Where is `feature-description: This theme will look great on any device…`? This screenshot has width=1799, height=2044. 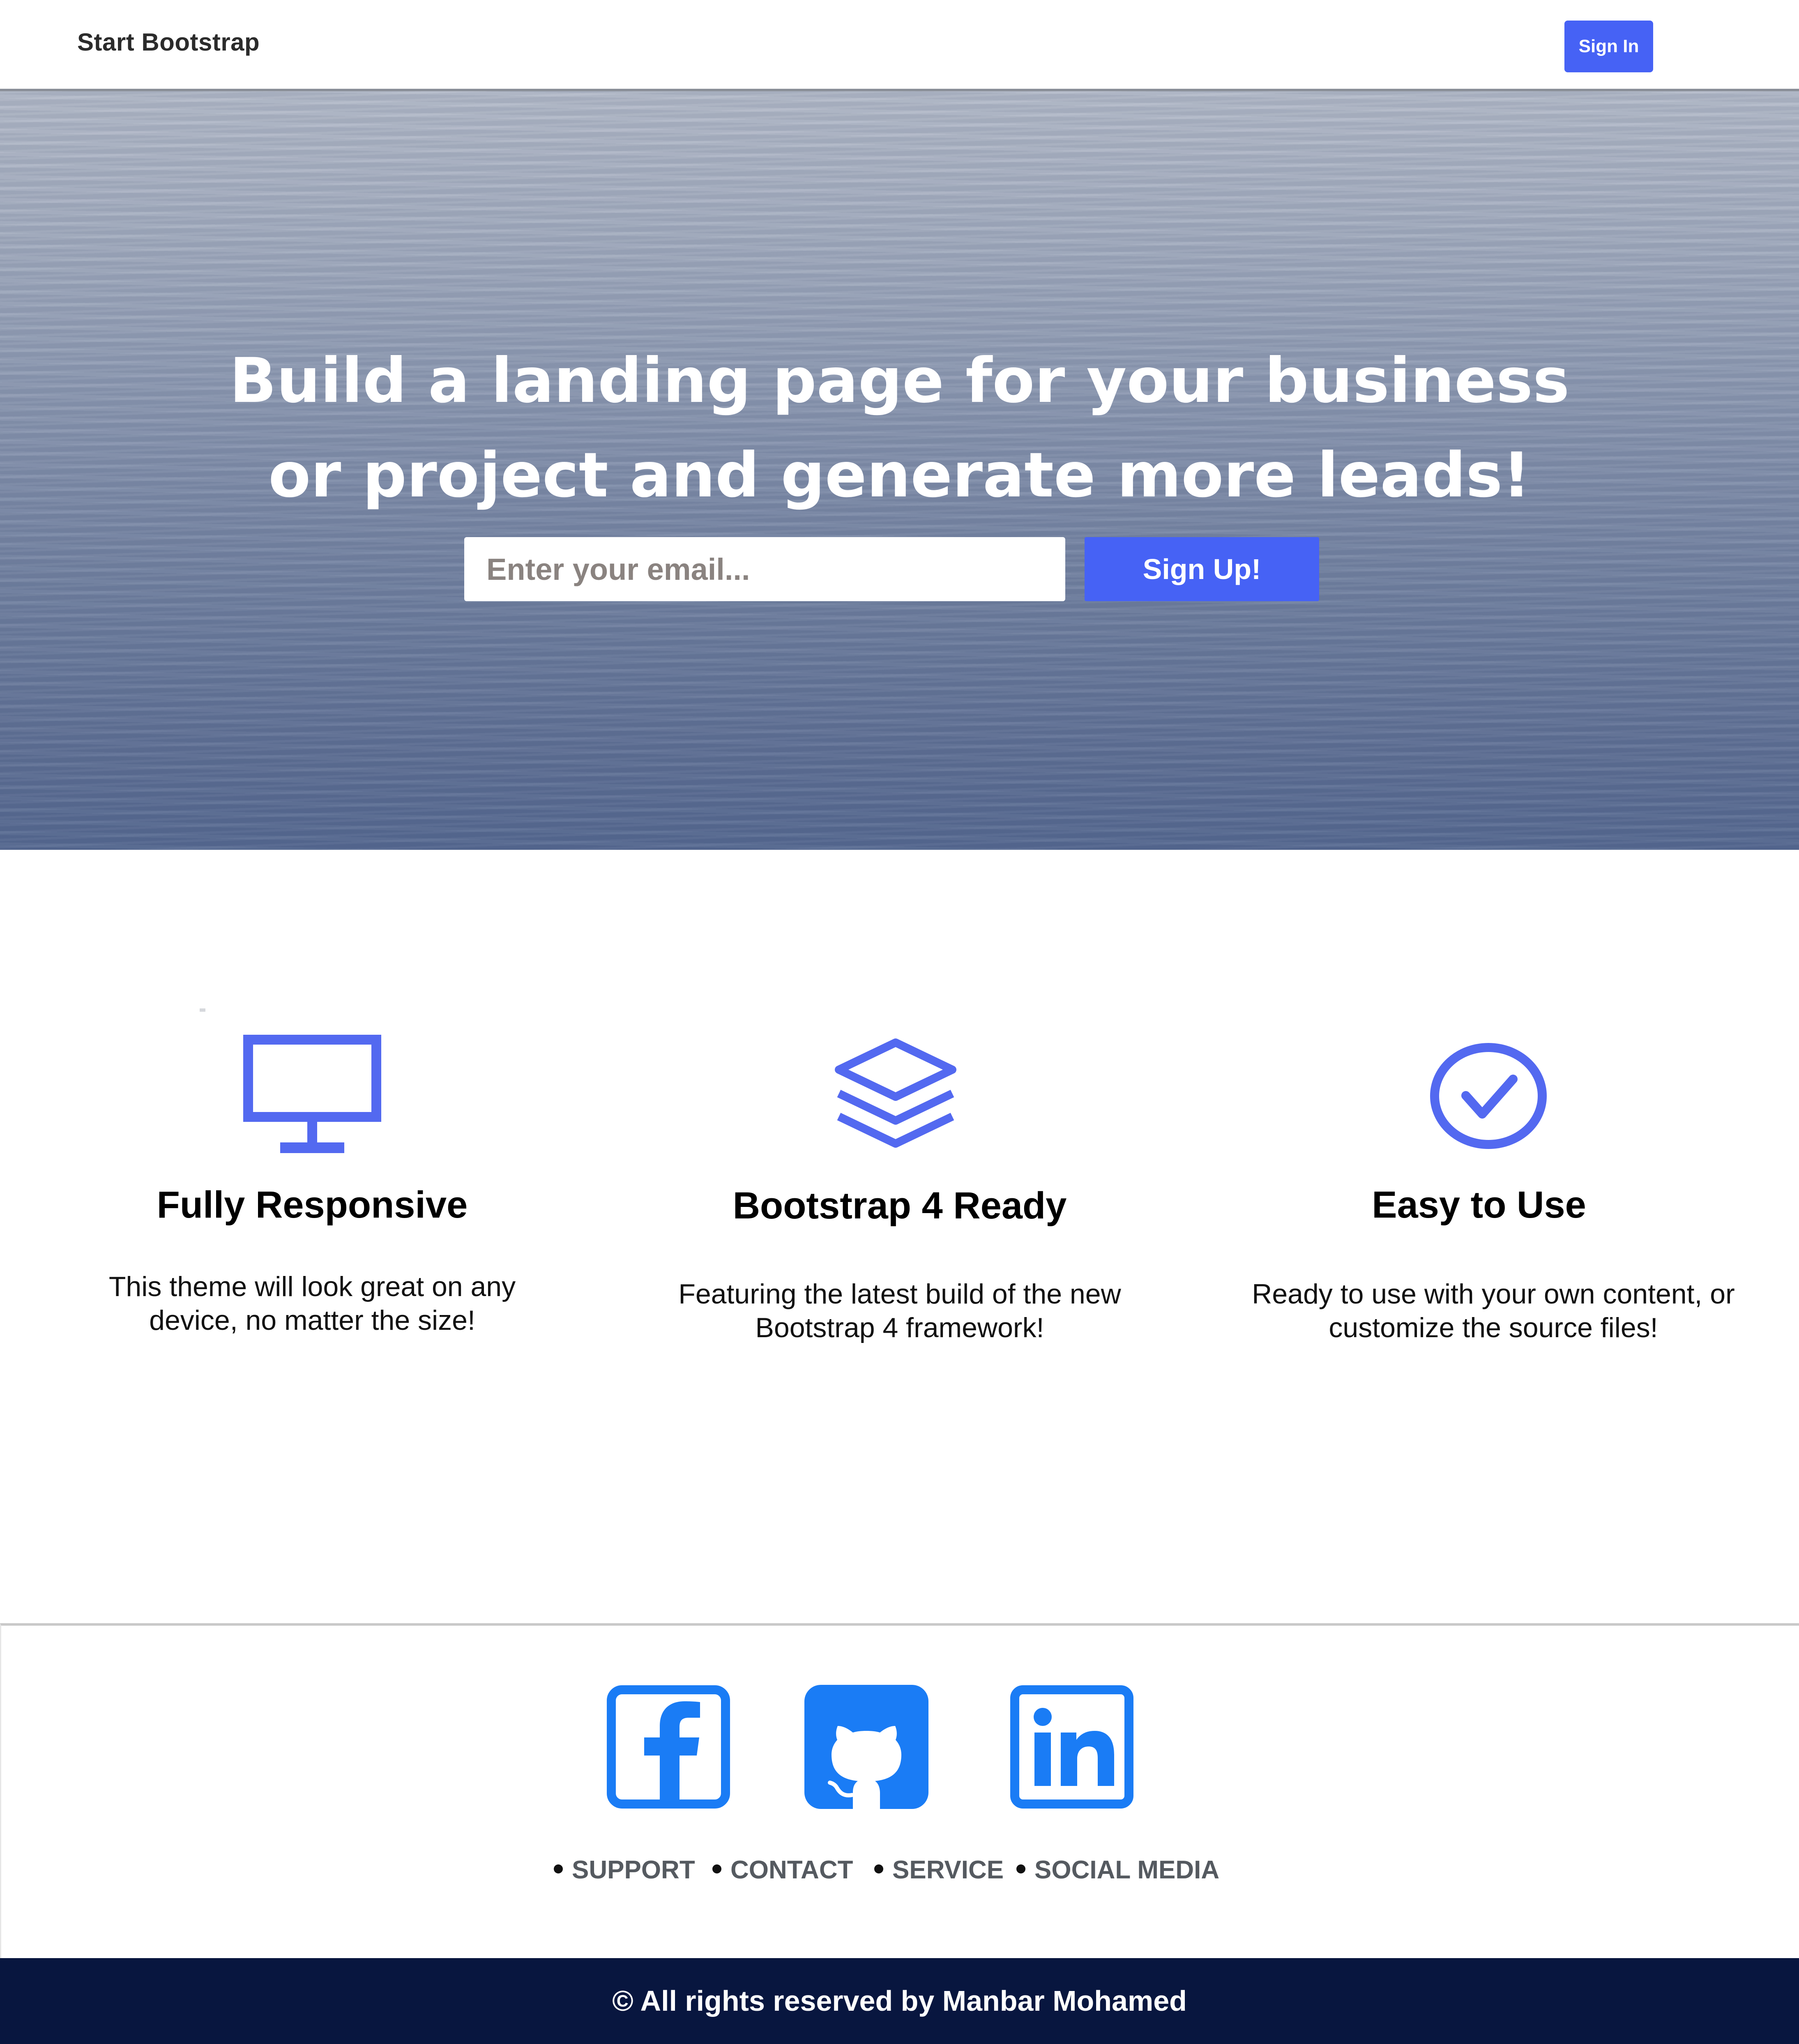
feature-description: This theme will look great on any device… is located at coordinates (312, 1304).